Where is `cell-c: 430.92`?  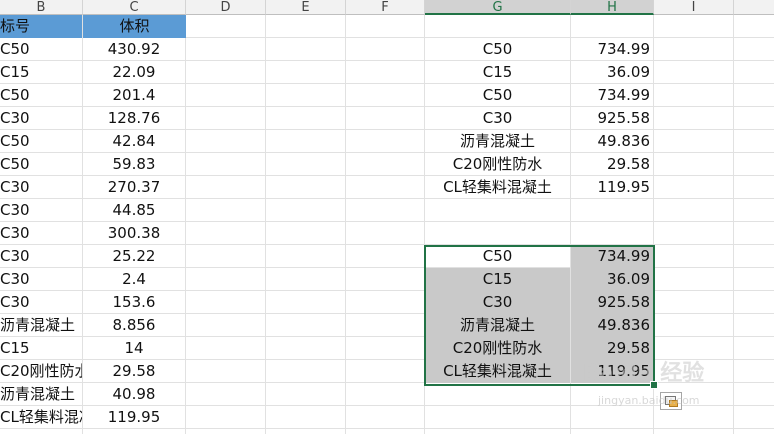
cell-c: 430.92 is located at coordinates (134, 49).